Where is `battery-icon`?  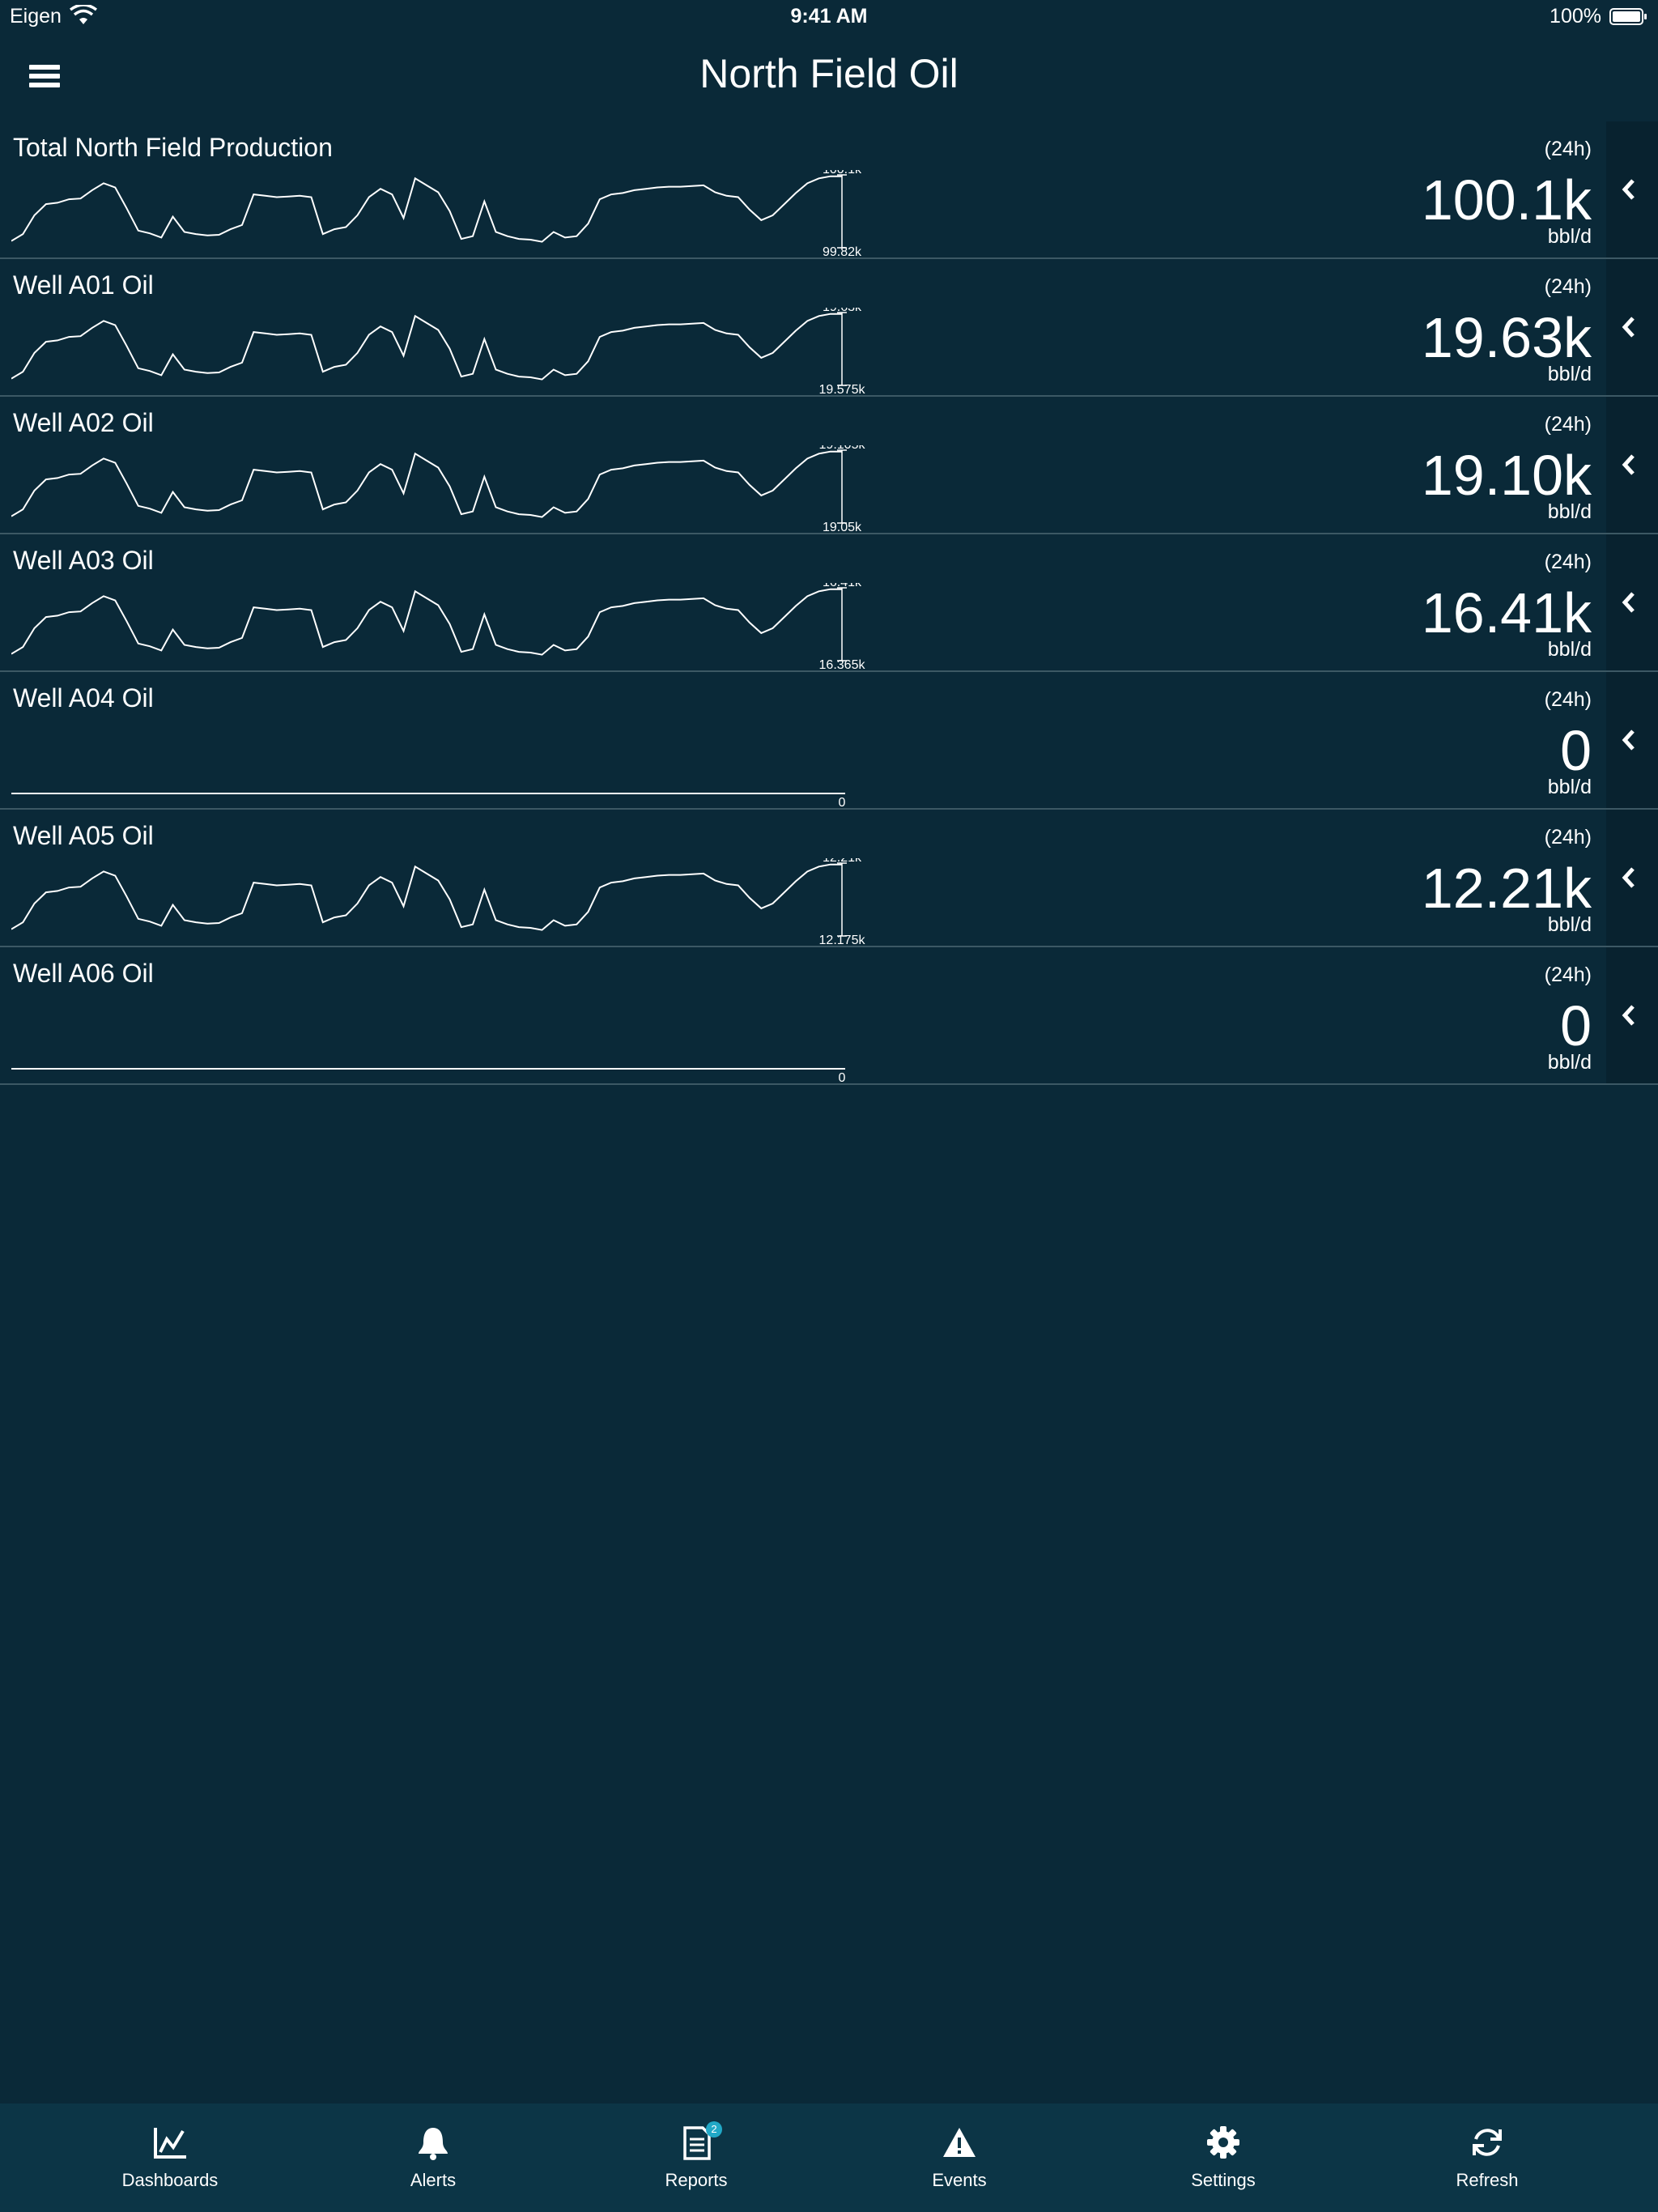
battery-icon is located at coordinates (1628, 16).